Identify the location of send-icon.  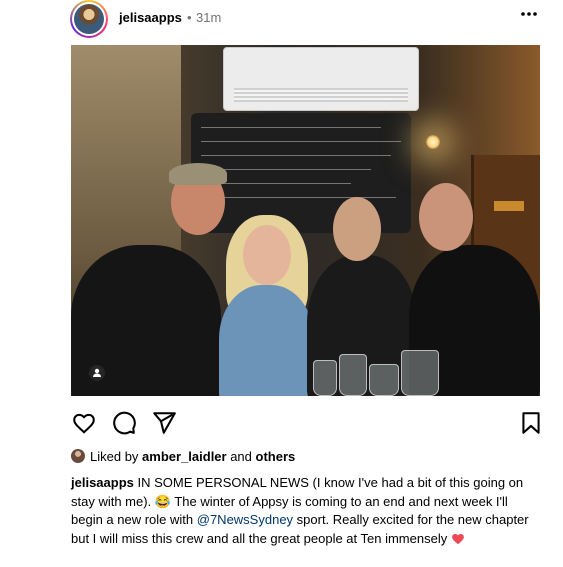
(164, 423).